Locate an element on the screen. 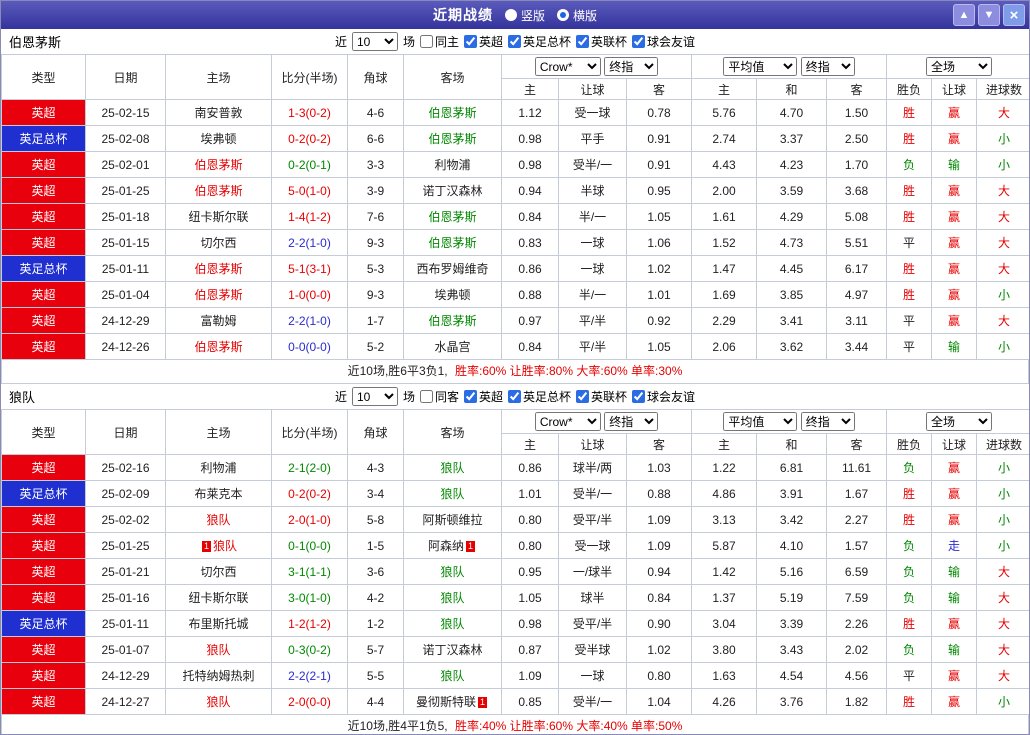 The image size is (1030, 735). corner-cell: 4-4 is located at coordinates (375, 701).